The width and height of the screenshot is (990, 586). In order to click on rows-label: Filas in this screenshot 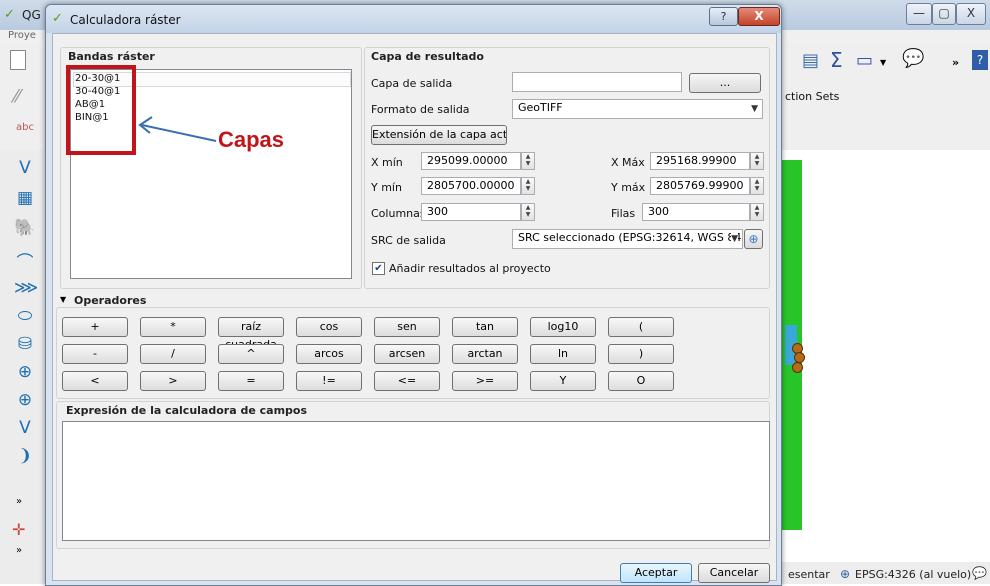, I will do `click(623, 213)`.